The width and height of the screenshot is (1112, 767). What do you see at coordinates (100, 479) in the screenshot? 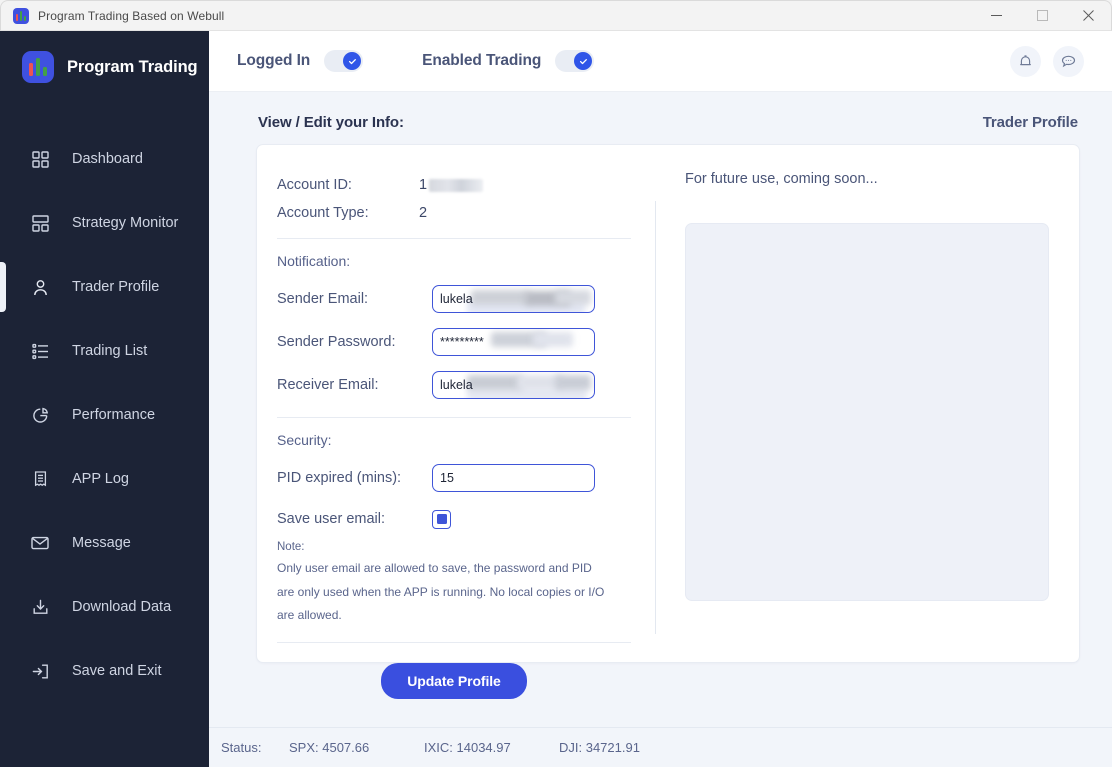
I see `sidebar-item-label: APP Log` at bounding box center [100, 479].